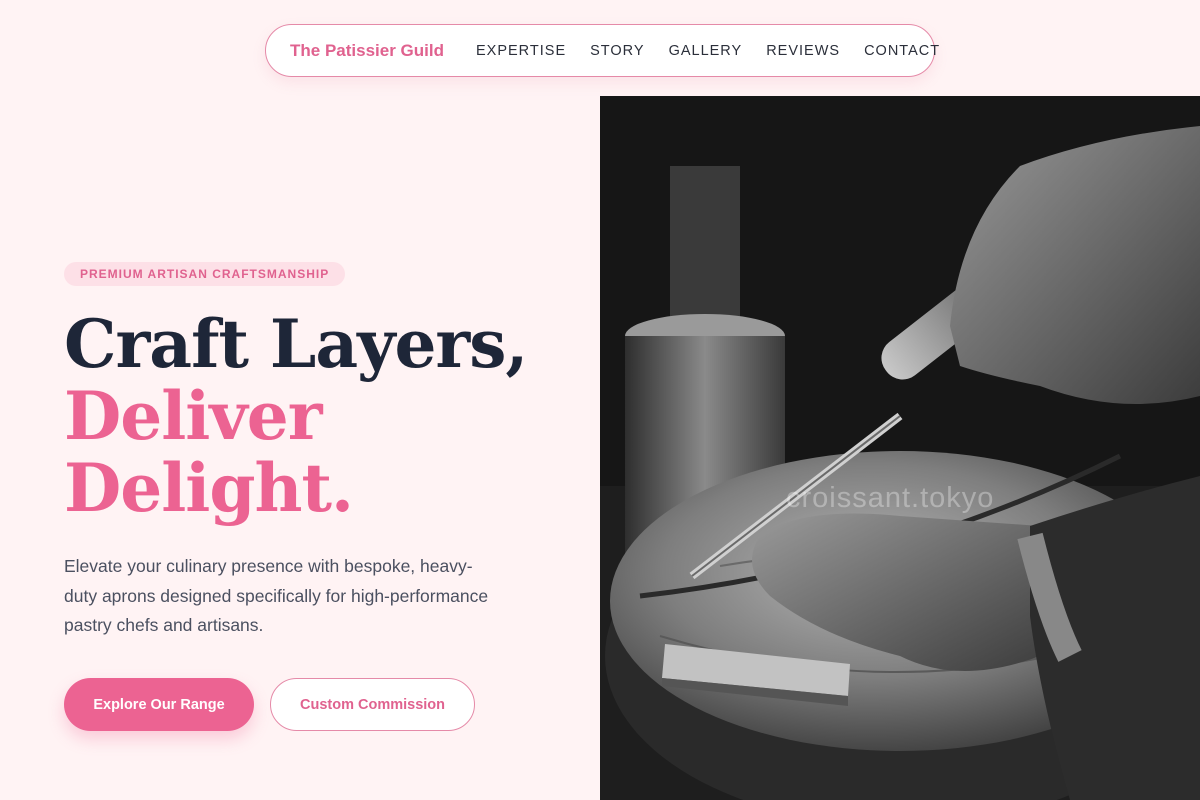  What do you see at coordinates (209, 488) in the screenshot?
I see `headline-line-3: Delight.` at bounding box center [209, 488].